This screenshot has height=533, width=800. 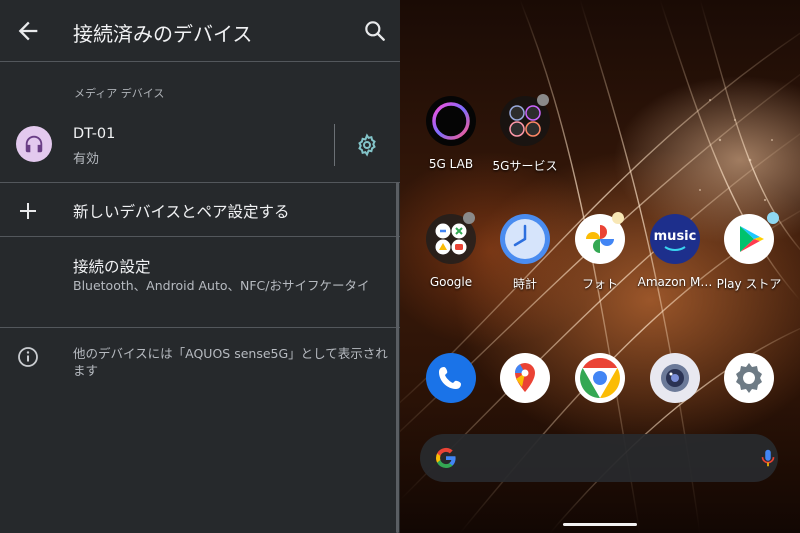 I want to click on device-avatar, so click(x=34, y=144).